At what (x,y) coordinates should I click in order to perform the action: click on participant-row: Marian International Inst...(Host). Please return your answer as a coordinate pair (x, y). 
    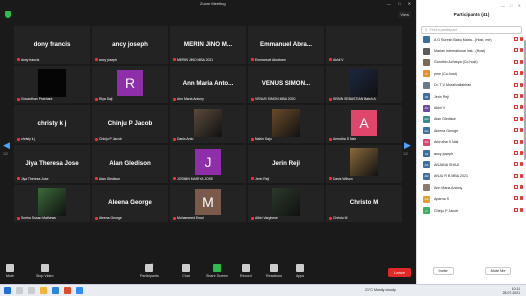
    Looking at the image, I should click on (471, 50).